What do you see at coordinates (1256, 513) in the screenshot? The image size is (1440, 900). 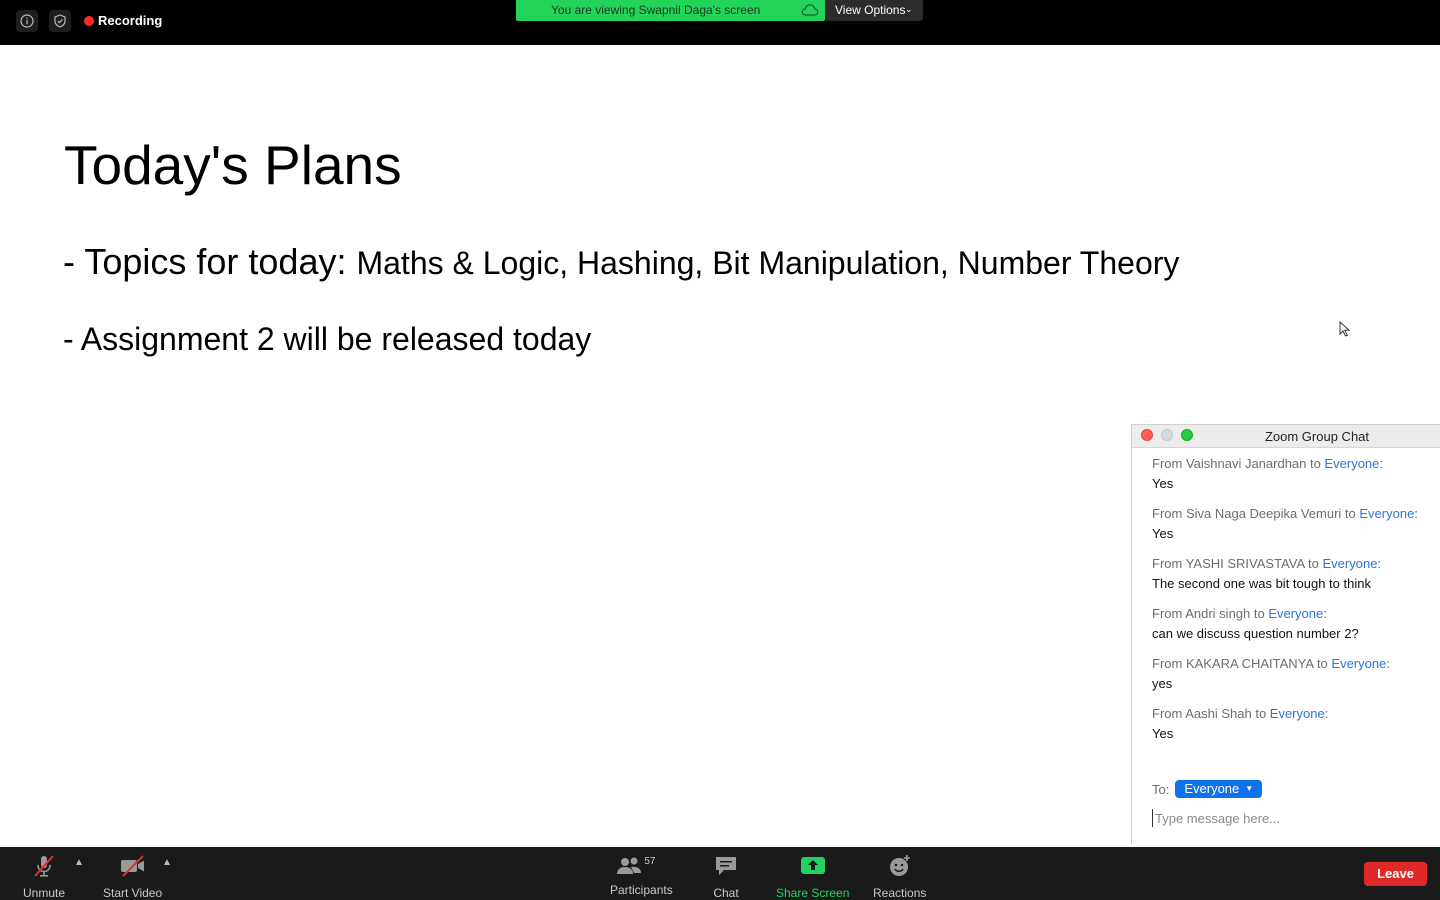 I see `chat-sender: From Siva Naga Deepika Vemuri to` at bounding box center [1256, 513].